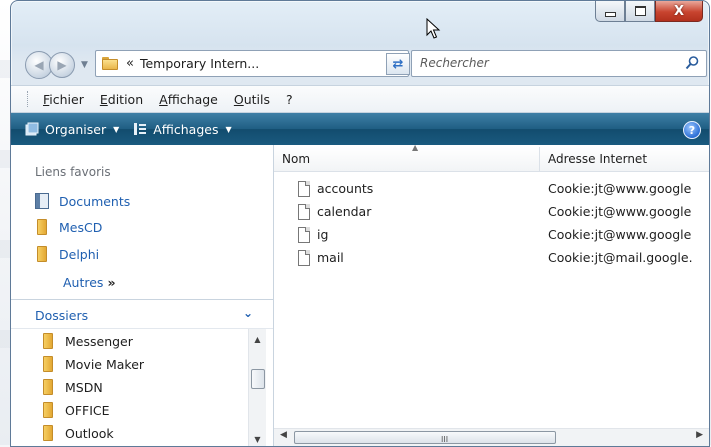 This screenshot has height=447, width=711. I want to click on menu-outils: Outils, so click(252, 99).